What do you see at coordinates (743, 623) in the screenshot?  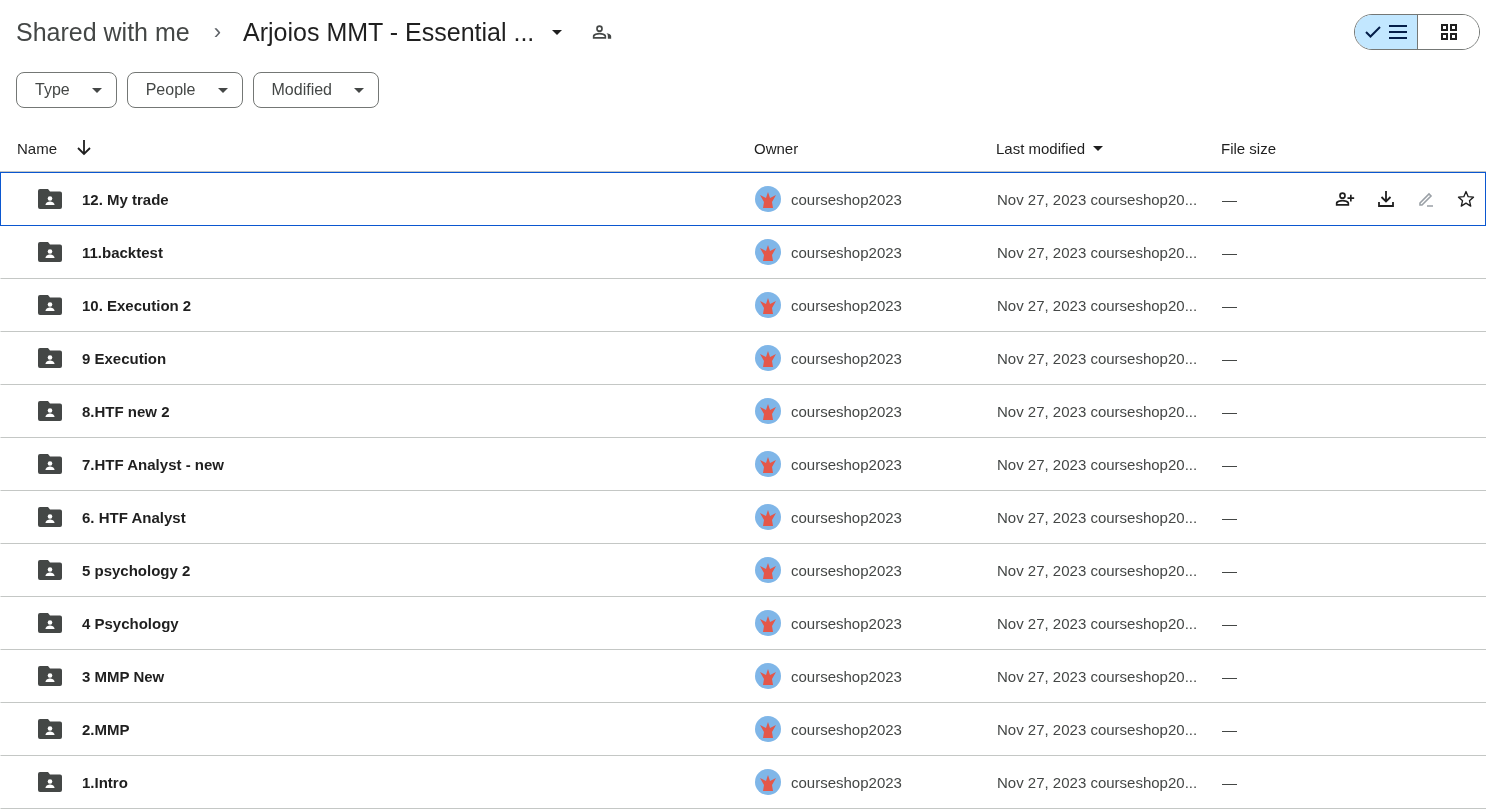 I see `folder-row: 4 Psychology courseshop2023 Nov 27, 2023 courseshop20... —` at bounding box center [743, 623].